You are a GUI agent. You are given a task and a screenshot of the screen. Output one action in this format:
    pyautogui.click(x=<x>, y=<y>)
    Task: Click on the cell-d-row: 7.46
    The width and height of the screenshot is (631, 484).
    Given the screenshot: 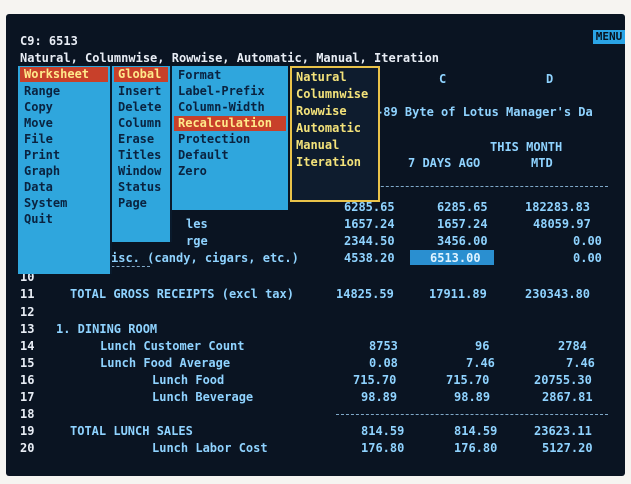 What is the action you would take?
    pyautogui.click(x=580, y=363)
    